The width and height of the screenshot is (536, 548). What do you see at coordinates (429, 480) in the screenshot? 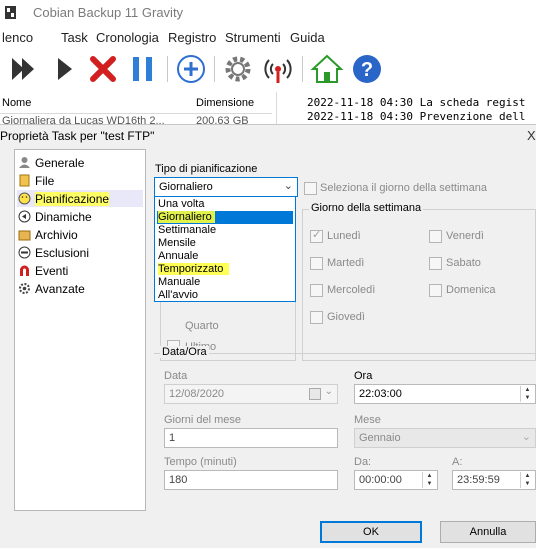
I see `from-time-spinner: ▲ ▼` at bounding box center [429, 480].